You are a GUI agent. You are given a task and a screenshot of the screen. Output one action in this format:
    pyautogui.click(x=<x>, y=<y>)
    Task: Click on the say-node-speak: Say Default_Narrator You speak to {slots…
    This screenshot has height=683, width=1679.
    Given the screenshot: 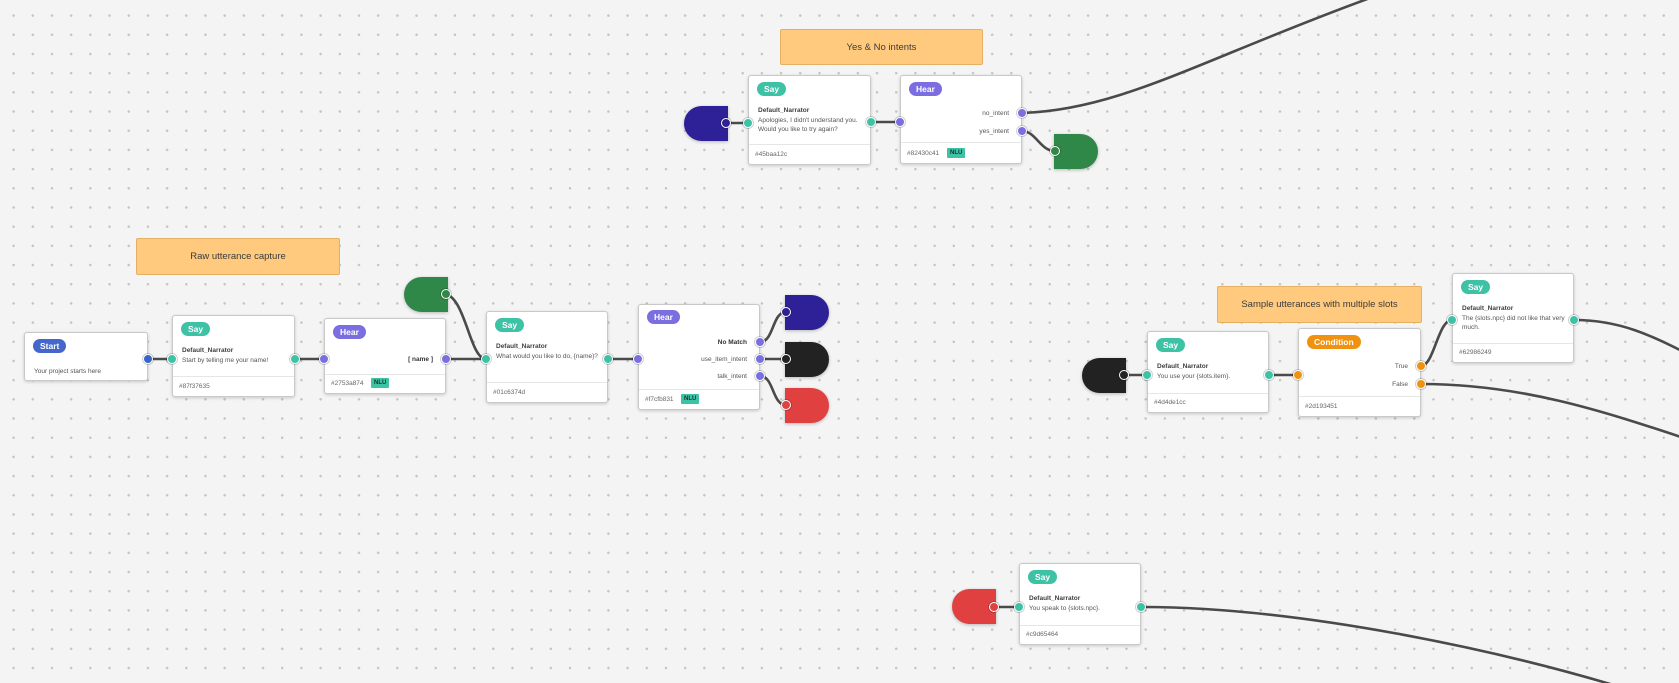 What is the action you would take?
    pyautogui.click(x=1080, y=604)
    